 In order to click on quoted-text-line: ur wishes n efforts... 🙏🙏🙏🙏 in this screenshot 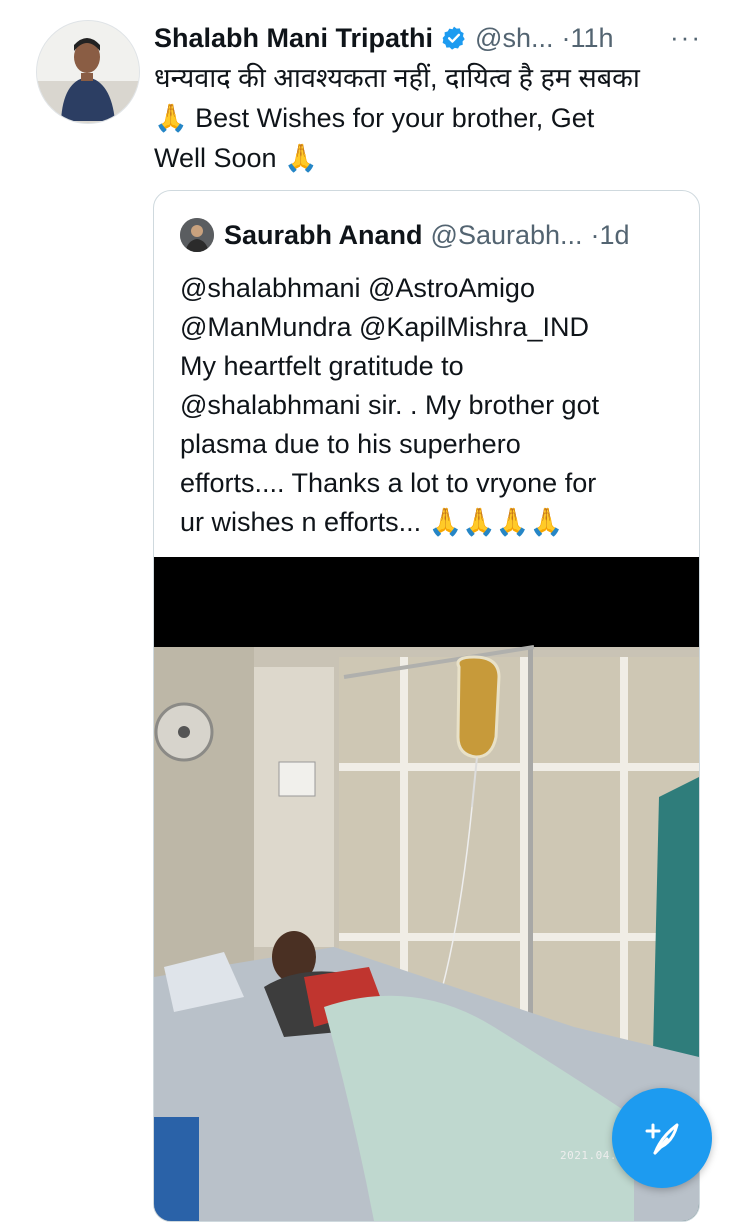, I will do `click(372, 522)`.